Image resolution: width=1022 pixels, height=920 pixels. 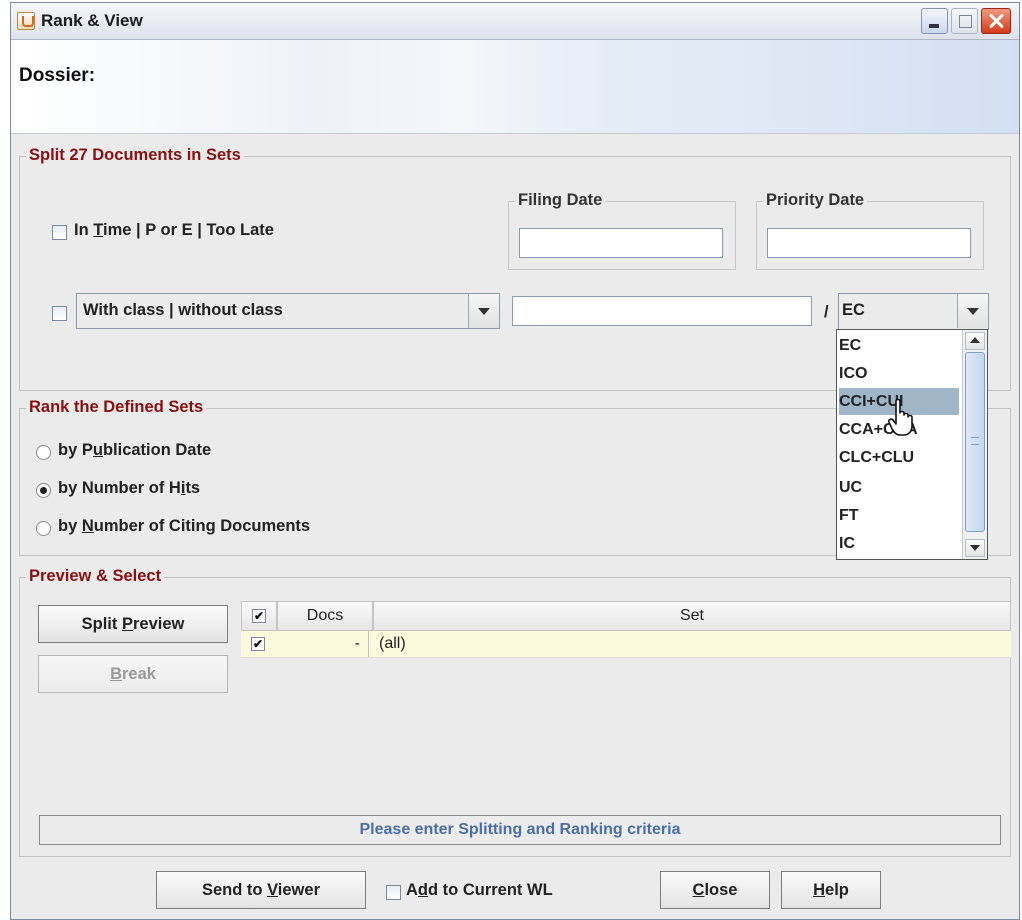 I want to click on row-docs-cell: -, so click(x=323, y=644).